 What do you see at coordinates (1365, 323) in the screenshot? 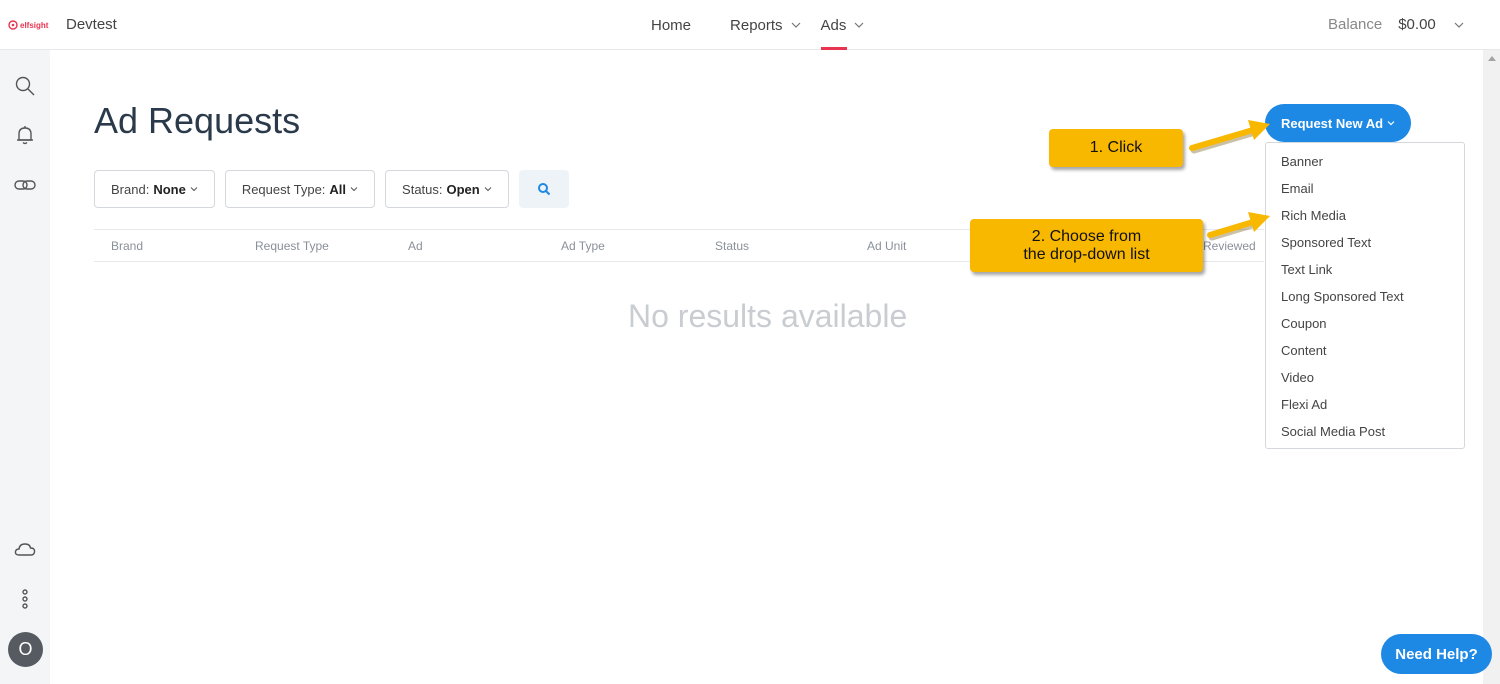
I see `dropdown-item-coupon: Coupon` at bounding box center [1365, 323].